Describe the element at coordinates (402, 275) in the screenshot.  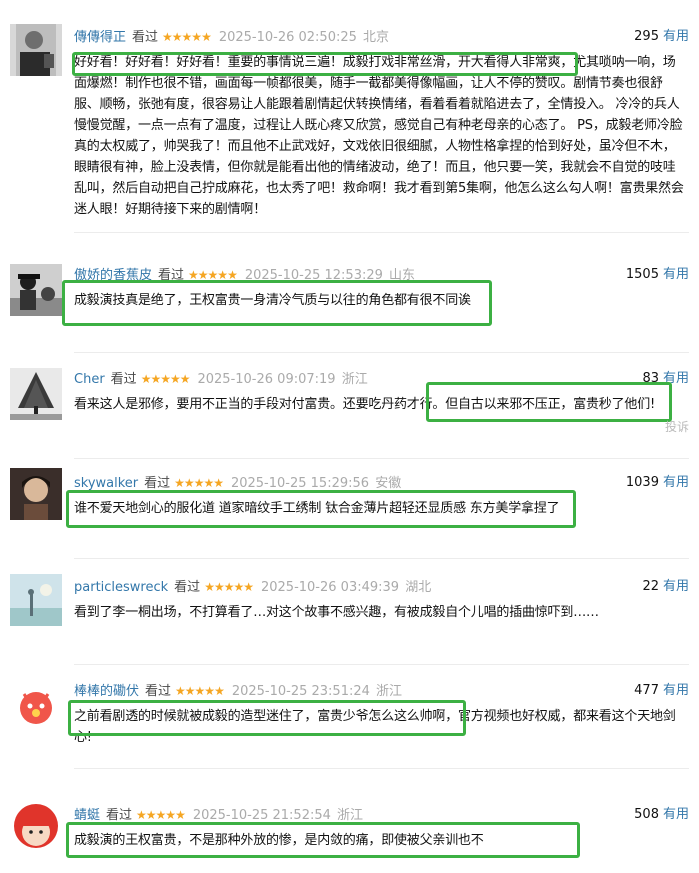
I see `review-location: 山东` at that location.